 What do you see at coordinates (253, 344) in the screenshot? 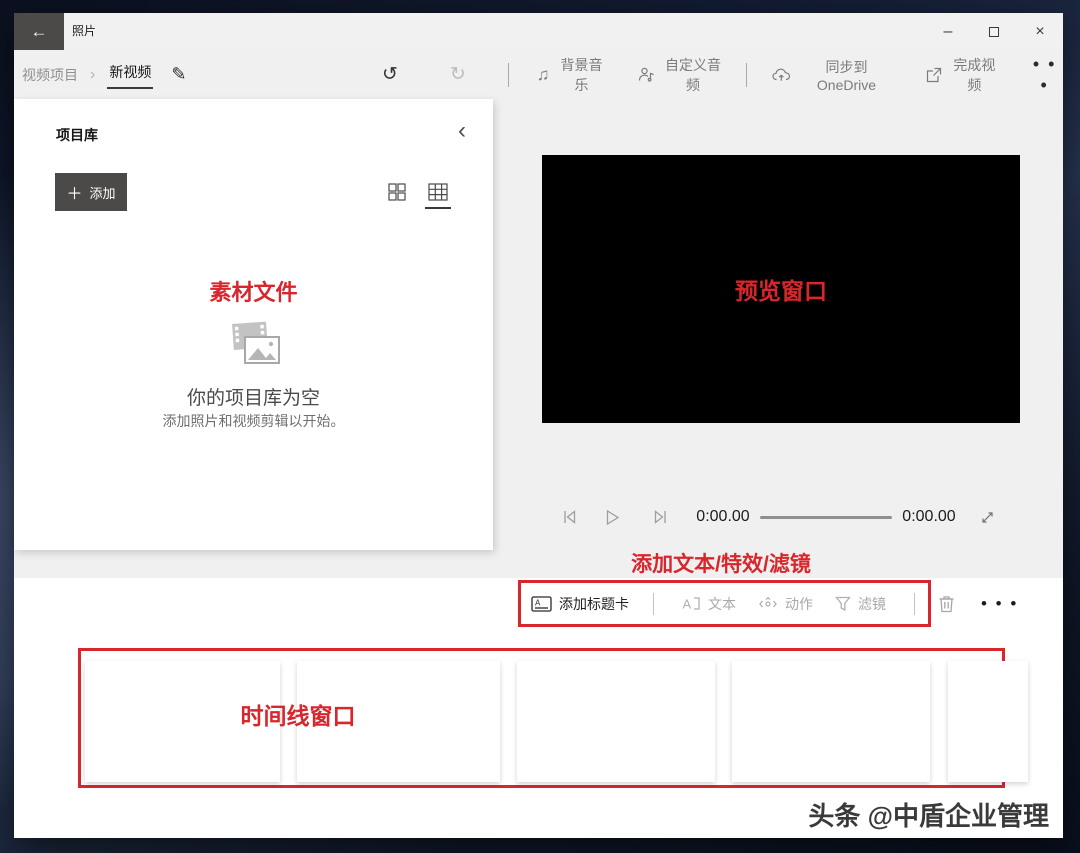
I see `empty-library-icon` at bounding box center [253, 344].